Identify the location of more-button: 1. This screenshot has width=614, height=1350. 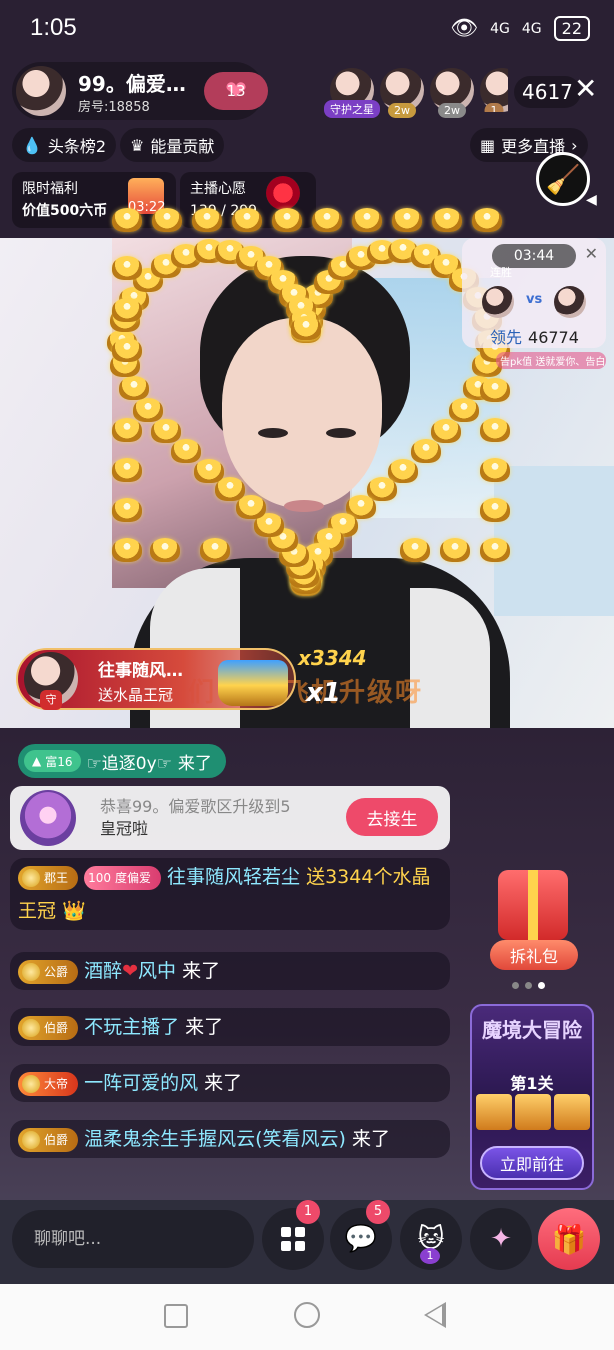
(293, 1235).